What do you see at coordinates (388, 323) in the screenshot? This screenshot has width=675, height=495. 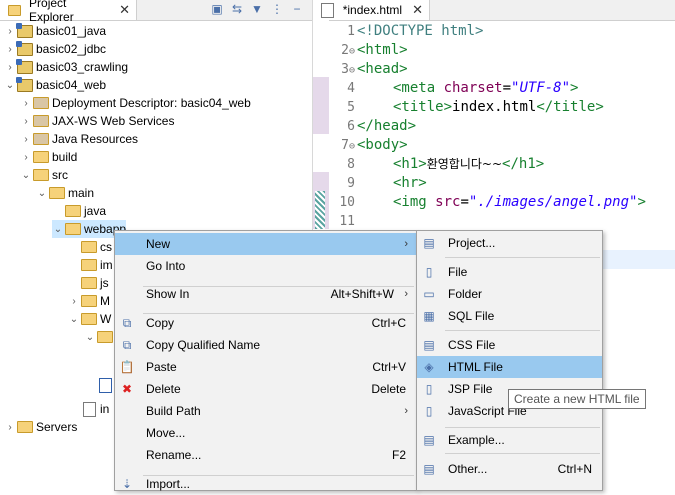 I see `menu-accelerator: Ctrl+C` at bounding box center [388, 323].